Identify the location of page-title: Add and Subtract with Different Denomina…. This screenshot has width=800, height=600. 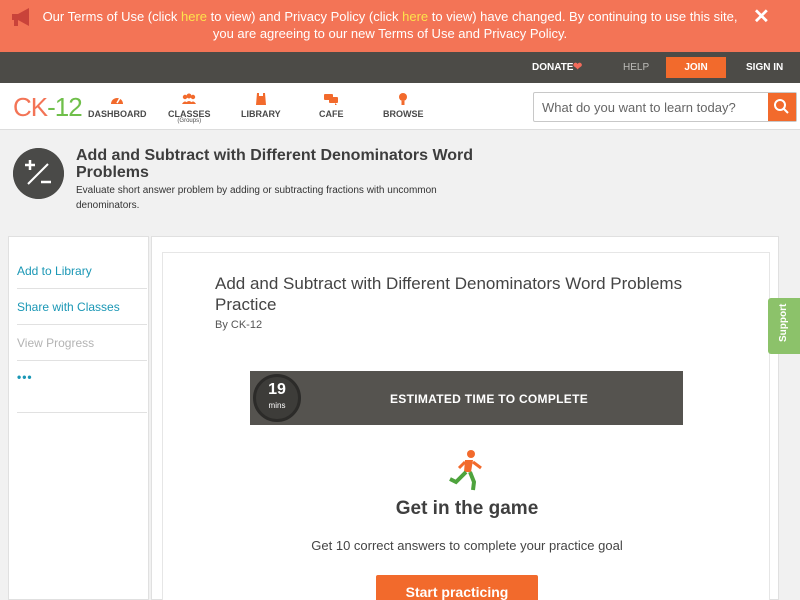
(275, 164).